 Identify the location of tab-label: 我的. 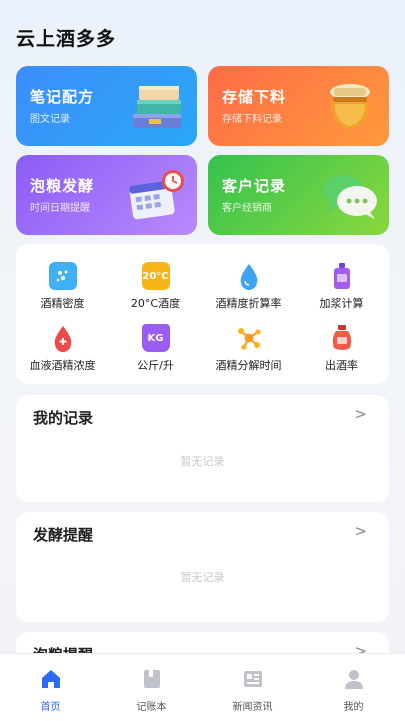
(353, 707).